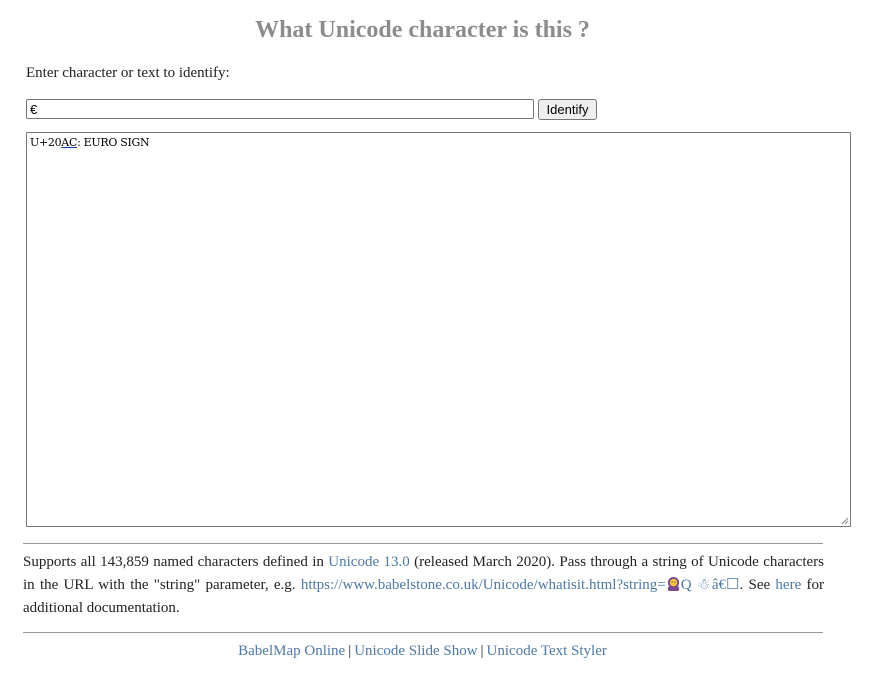  What do you see at coordinates (69, 142) in the screenshot?
I see `code-point-link: AC` at bounding box center [69, 142].